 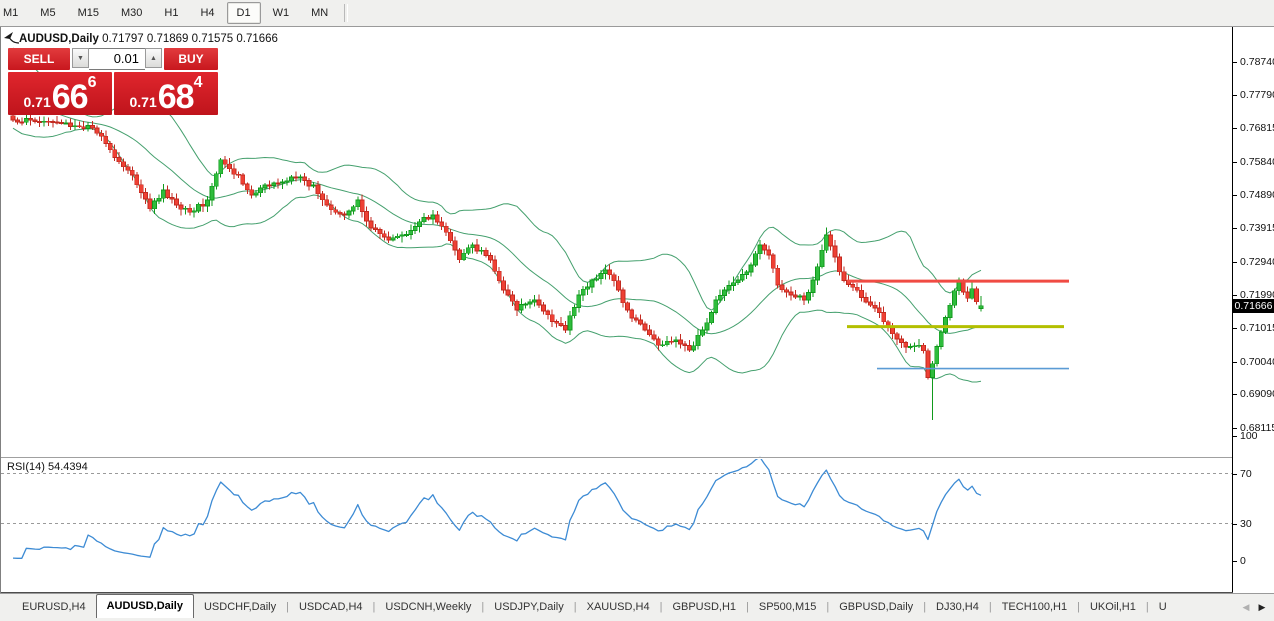 I want to click on volume-decrease-button: ▼, so click(x=80, y=58).